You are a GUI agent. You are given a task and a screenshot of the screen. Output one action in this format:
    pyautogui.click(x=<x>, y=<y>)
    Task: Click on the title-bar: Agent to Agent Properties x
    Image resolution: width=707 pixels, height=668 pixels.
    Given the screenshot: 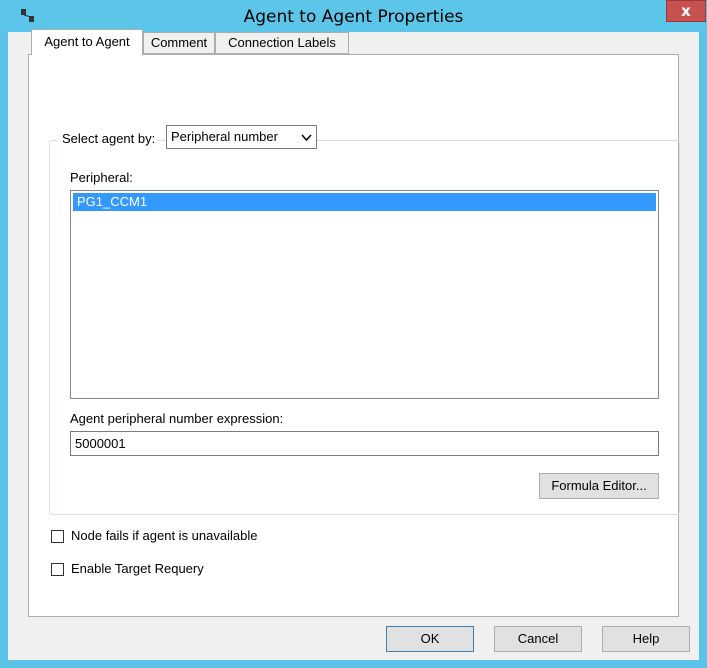 What is the action you would take?
    pyautogui.click(x=353, y=16)
    